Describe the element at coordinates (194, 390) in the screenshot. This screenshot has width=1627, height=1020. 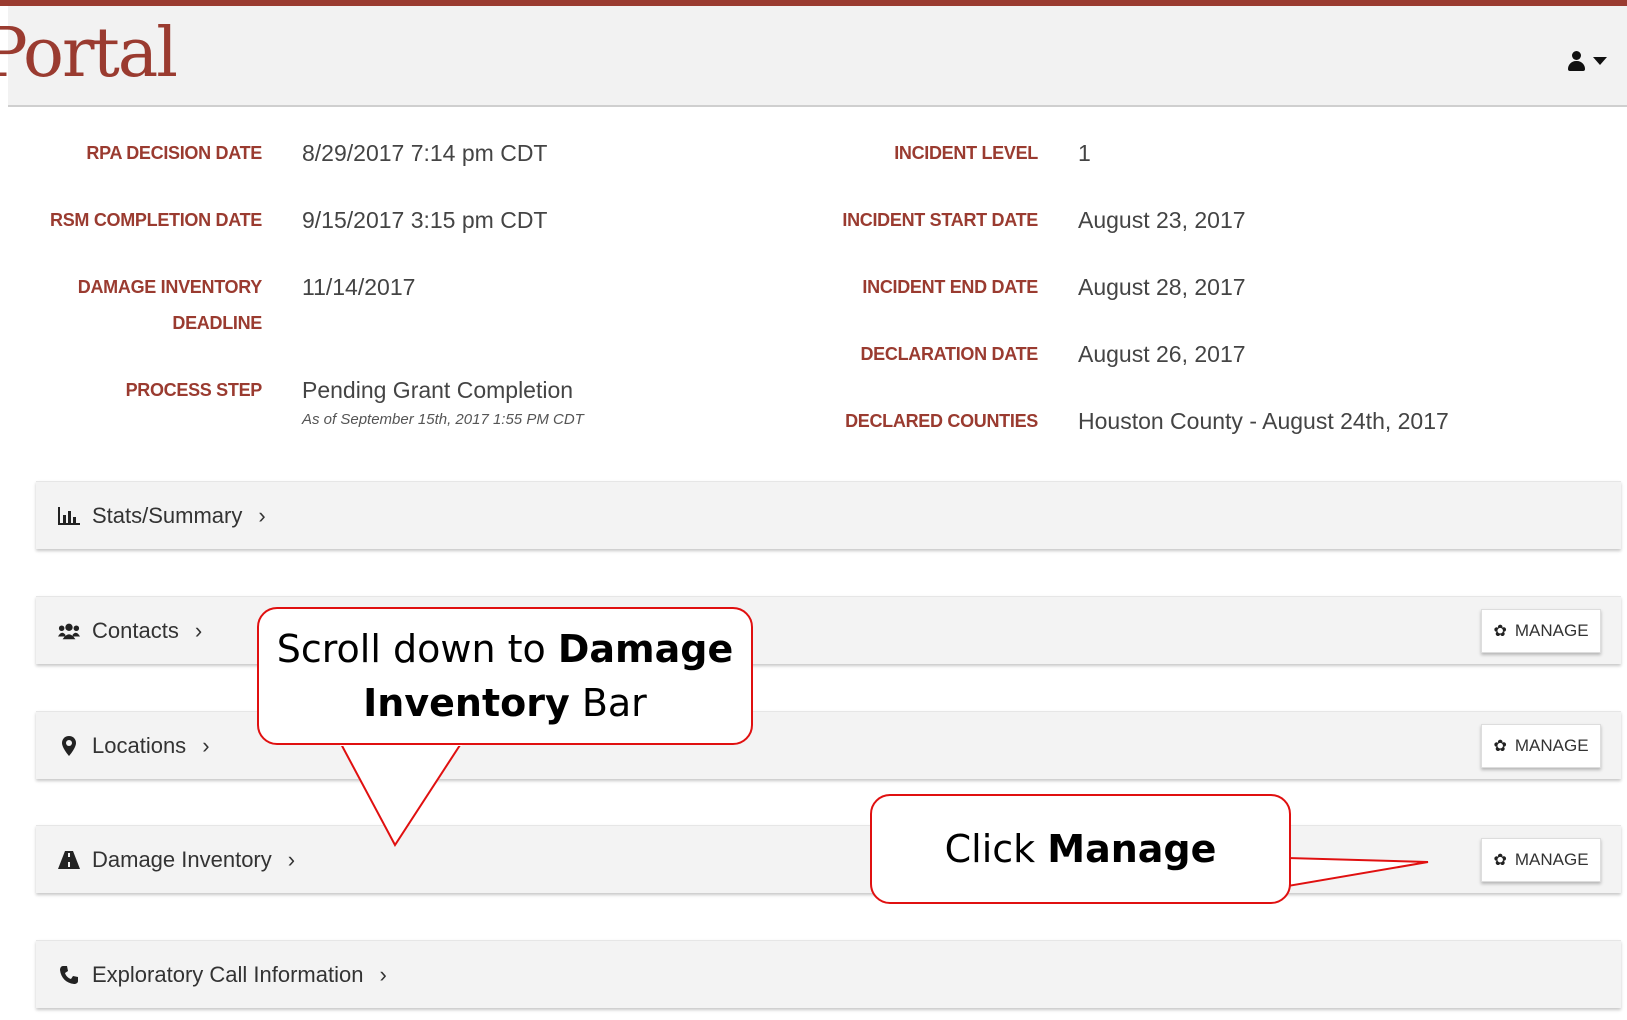
I see `process-step-label: PROCESS STEP` at that location.